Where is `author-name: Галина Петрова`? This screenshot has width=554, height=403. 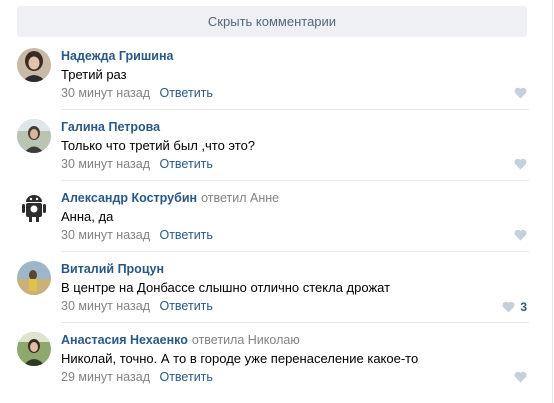 author-name: Галина Петрова is located at coordinates (110, 127).